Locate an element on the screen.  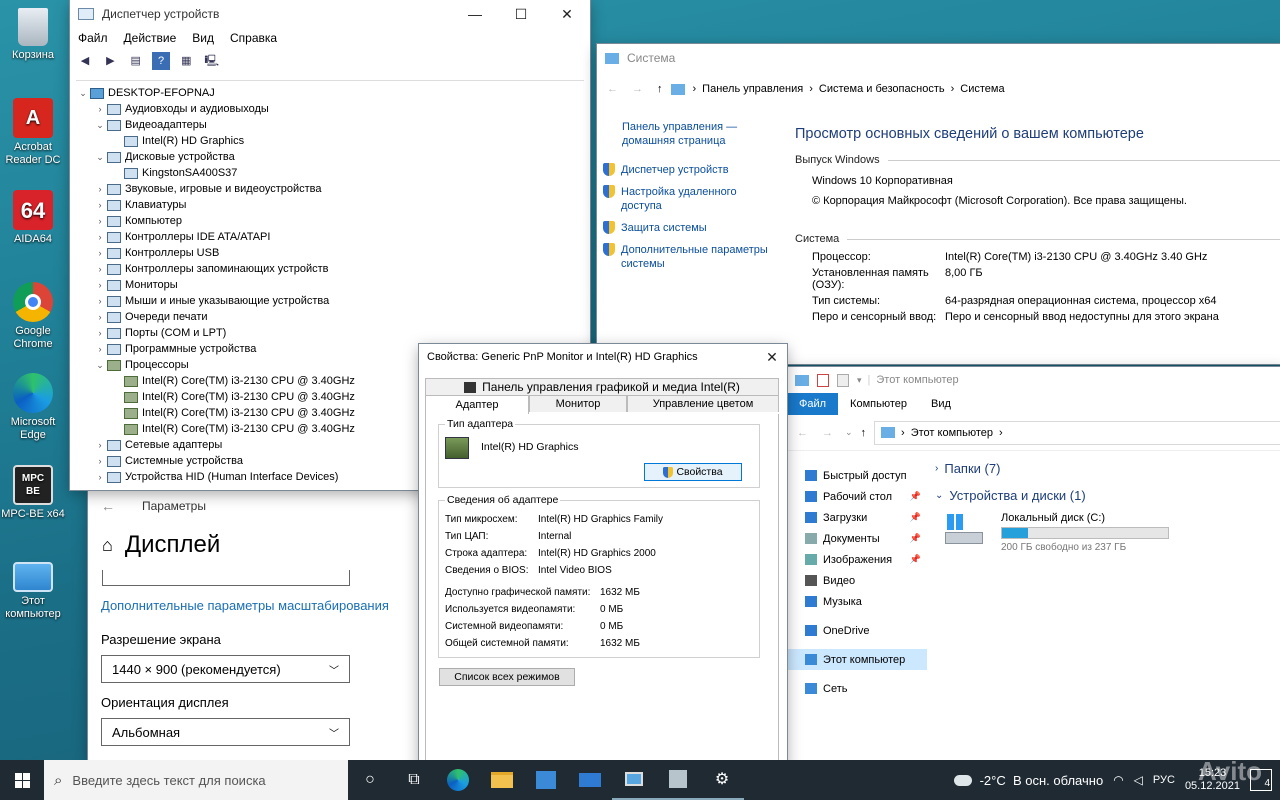
ribbon-tab-file: Файл is located at coordinates (813, 404).